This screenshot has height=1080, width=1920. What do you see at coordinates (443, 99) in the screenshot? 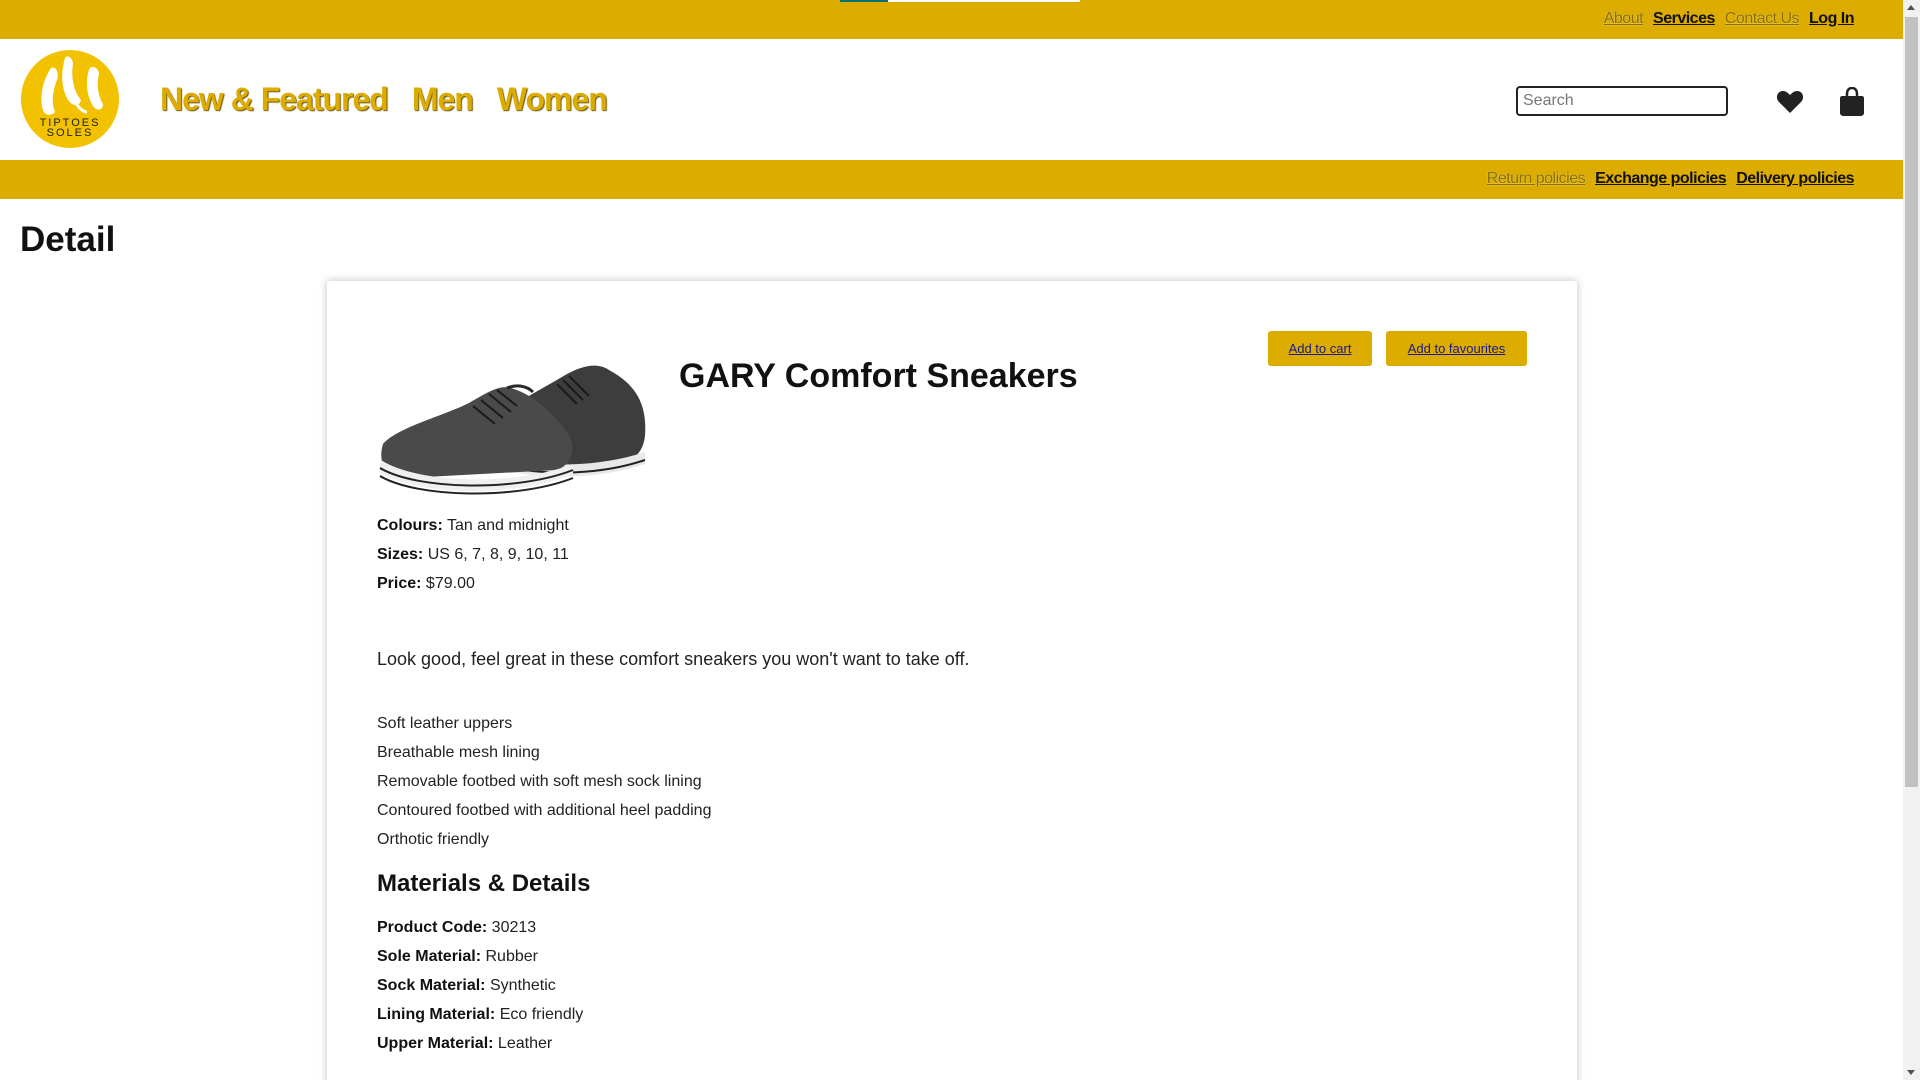
I see `nav-men: Men` at bounding box center [443, 99].